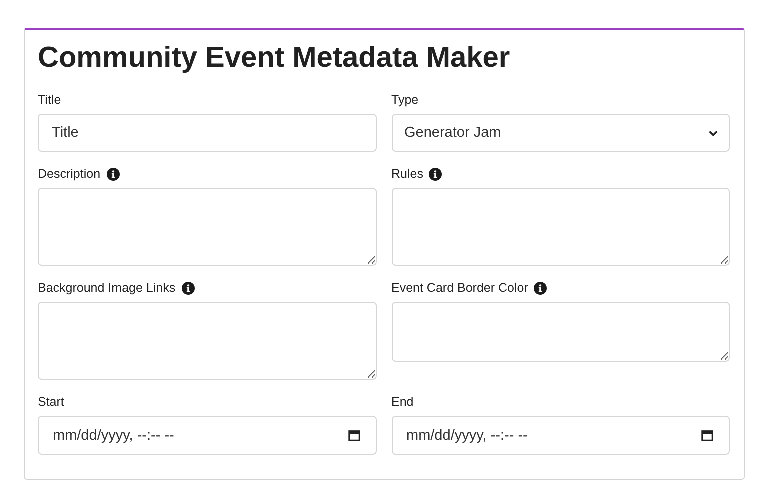 This screenshot has height=480, width=768. I want to click on page-title: Community Event Metadata Maker, so click(275, 58).